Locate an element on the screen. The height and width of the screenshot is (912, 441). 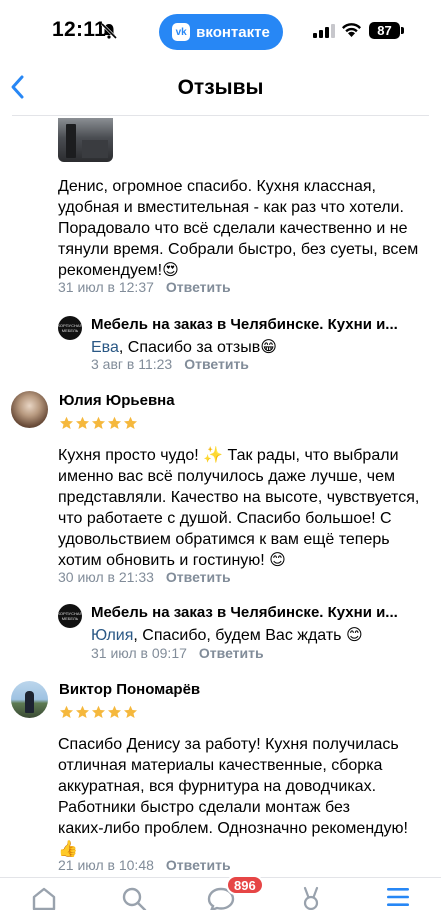
reply-date: 31 июл в 09:17 is located at coordinates (139, 653).